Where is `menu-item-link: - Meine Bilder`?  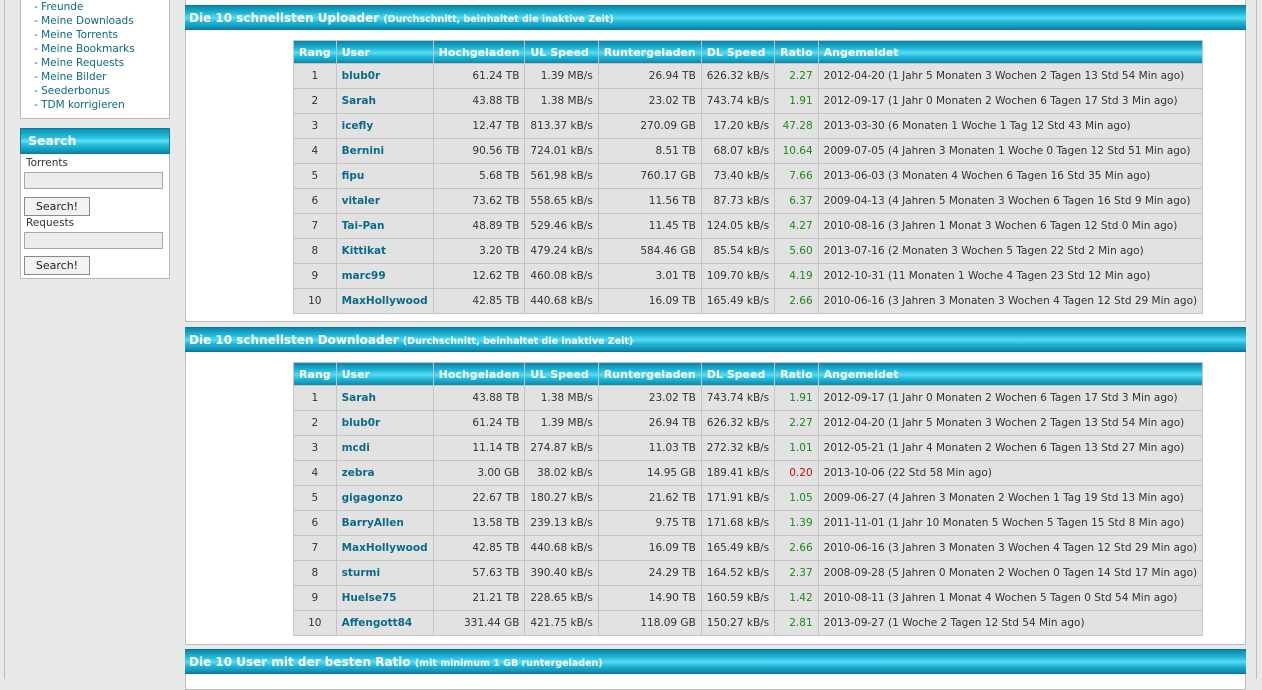 menu-item-link: - Meine Bilder is located at coordinates (70, 77).